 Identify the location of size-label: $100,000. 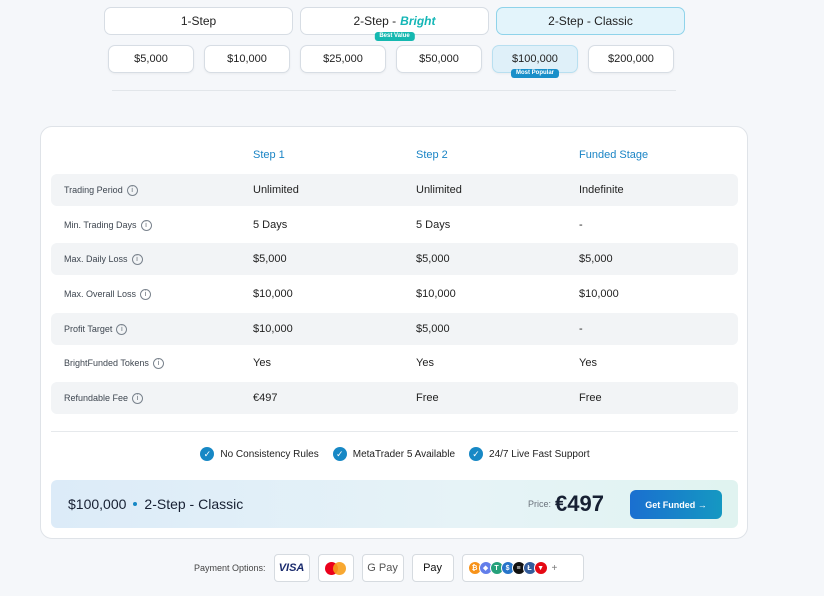
(535, 59).